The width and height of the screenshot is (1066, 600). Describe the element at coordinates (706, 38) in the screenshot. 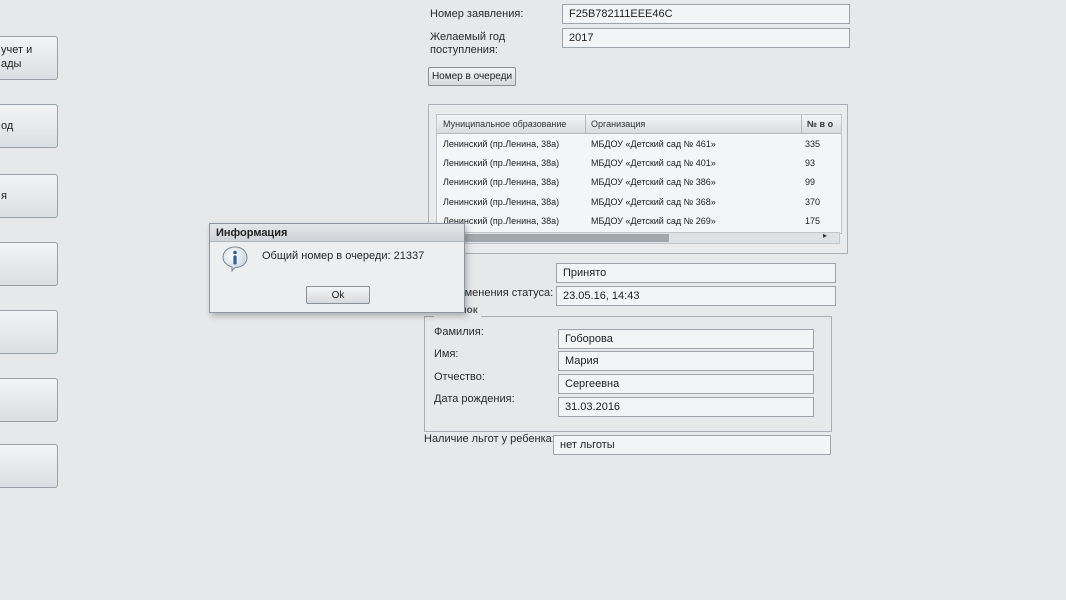

I see `desired-year-field: 2017` at that location.